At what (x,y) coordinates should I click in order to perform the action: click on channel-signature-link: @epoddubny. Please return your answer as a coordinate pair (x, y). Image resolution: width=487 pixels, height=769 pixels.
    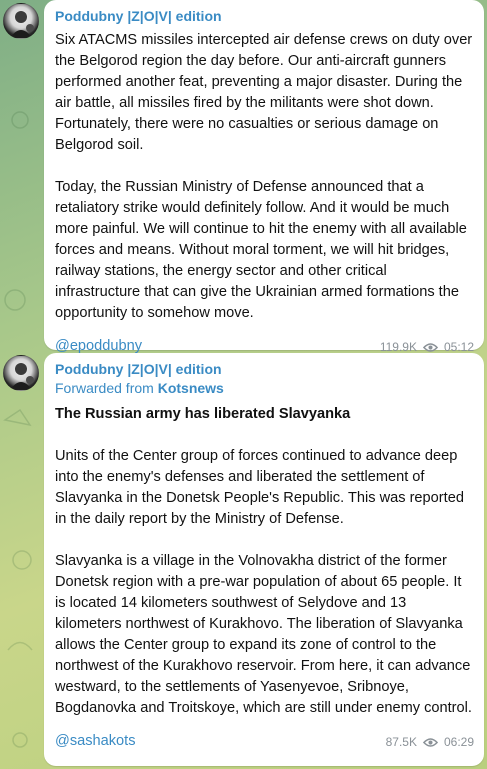
    Looking at the image, I should click on (98, 346).